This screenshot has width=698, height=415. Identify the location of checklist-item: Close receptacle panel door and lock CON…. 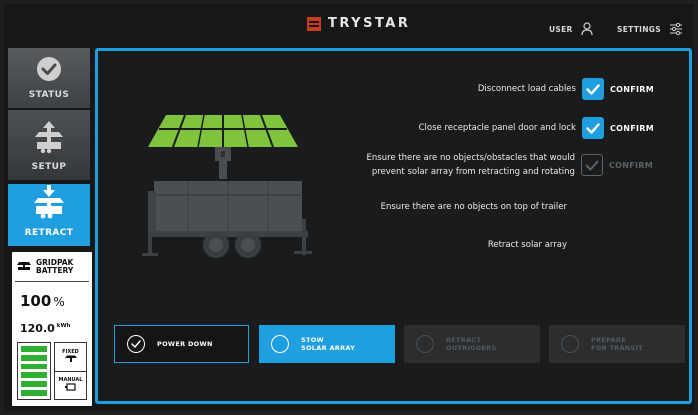
(536, 128).